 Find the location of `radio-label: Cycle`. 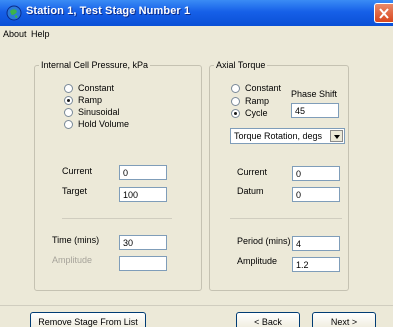

radio-label: Cycle is located at coordinates (256, 113).